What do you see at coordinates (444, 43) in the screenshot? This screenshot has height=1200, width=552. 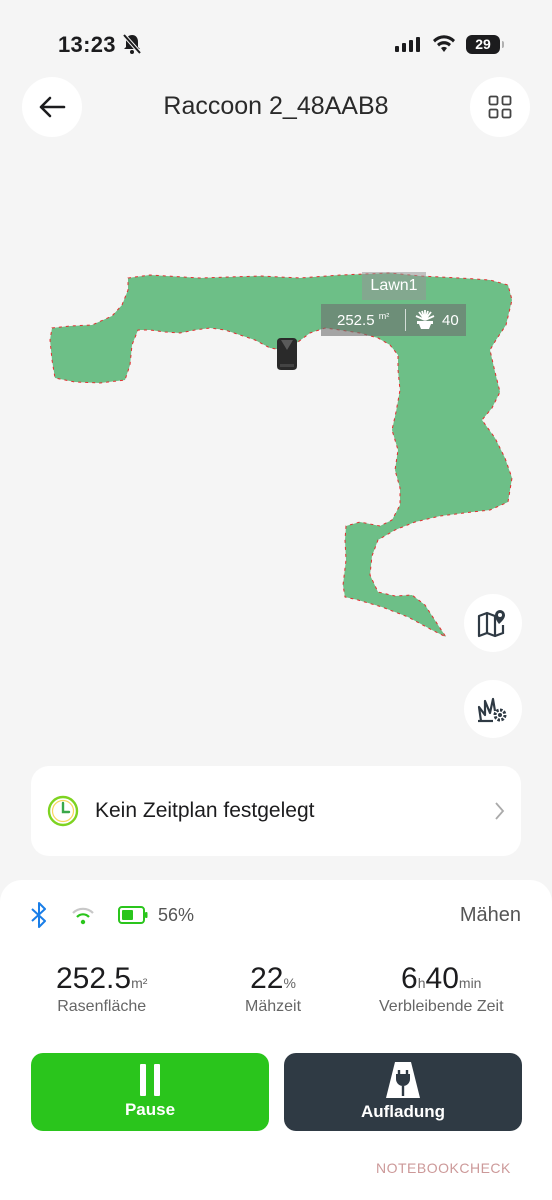 I see `wifi-status-icon` at bounding box center [444, 43].